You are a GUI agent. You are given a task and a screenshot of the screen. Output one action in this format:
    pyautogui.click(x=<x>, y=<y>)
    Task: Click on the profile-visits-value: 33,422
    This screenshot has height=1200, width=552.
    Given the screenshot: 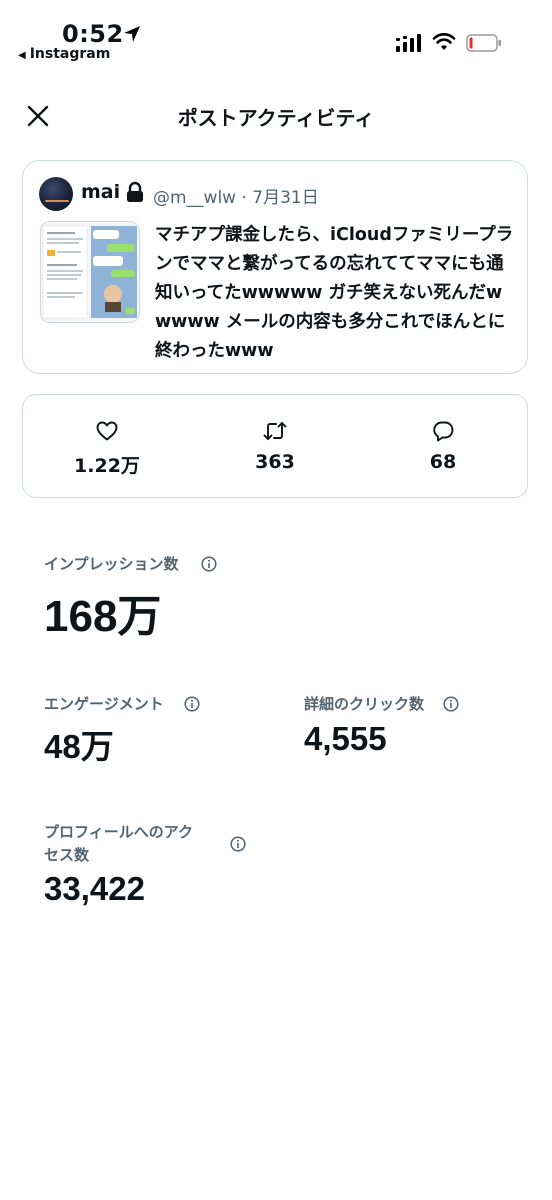 What is the action you would take?
    pyautogui.click(x=94, y=888)
    